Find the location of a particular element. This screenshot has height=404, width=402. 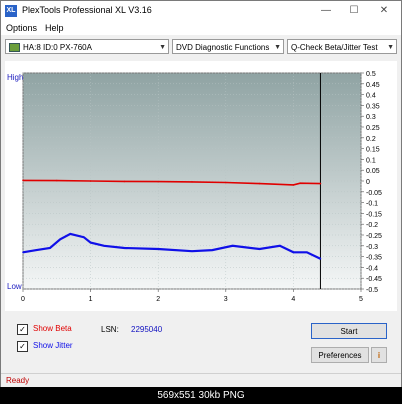

axis-high-label: High is located at coordinates (15, 77).